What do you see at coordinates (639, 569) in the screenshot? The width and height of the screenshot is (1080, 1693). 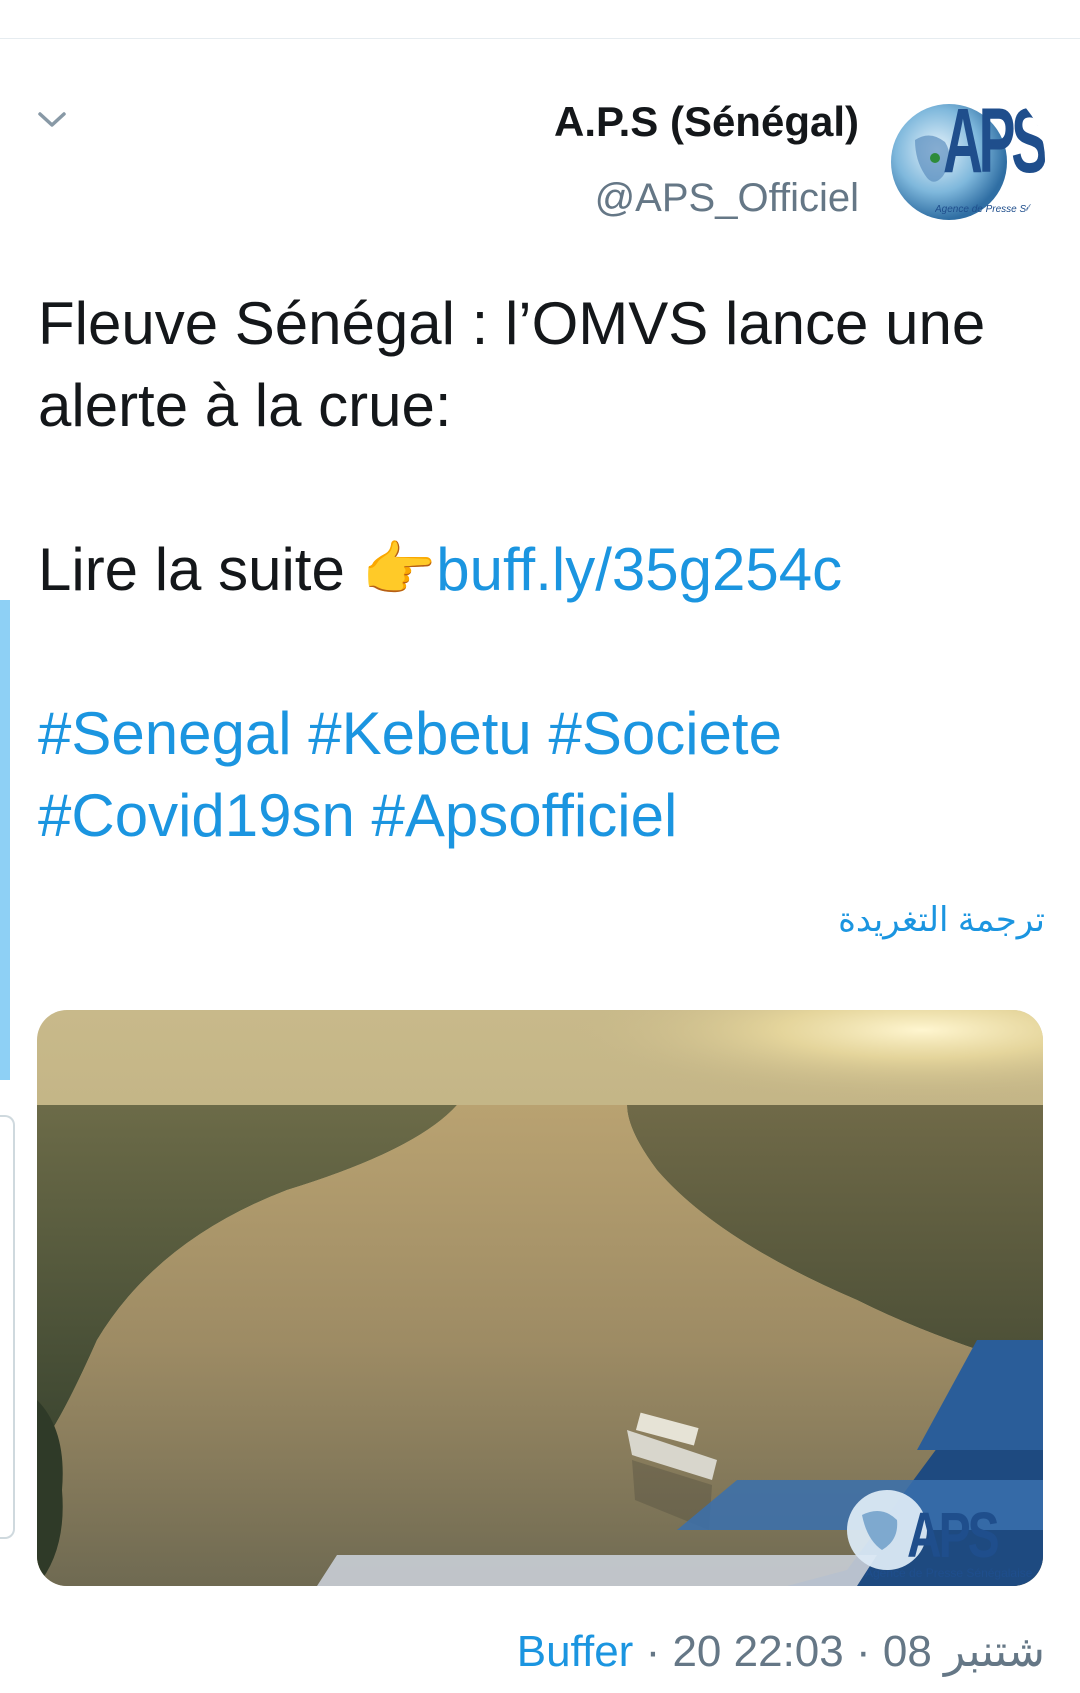 I see `tweet-link: buff.ly/35g254c` at bounding box center [639, 569].